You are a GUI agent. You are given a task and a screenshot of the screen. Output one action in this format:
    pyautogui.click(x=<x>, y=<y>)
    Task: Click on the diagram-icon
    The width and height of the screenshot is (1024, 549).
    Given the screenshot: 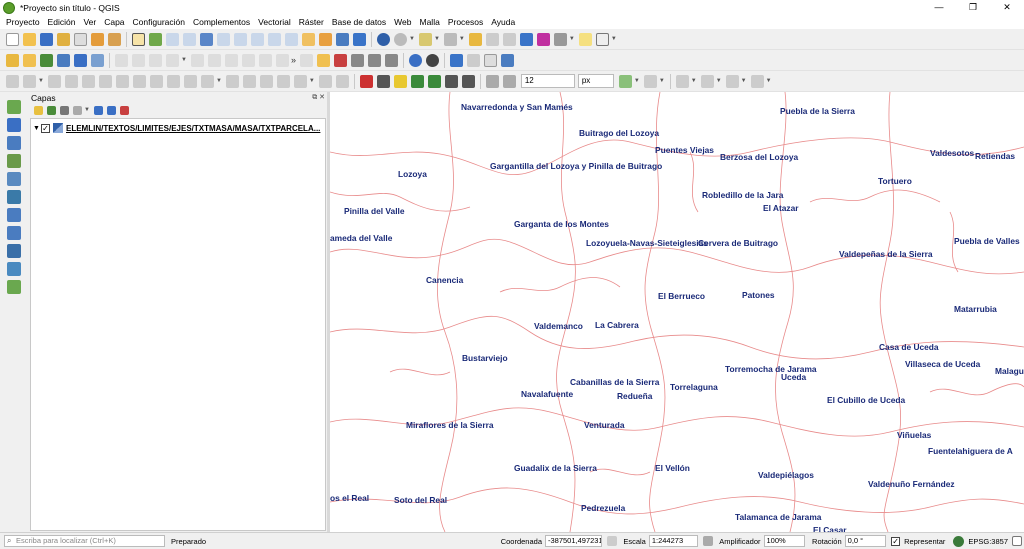 What is the action you would take?
    pyautogui.click(x=400, y=81)
    